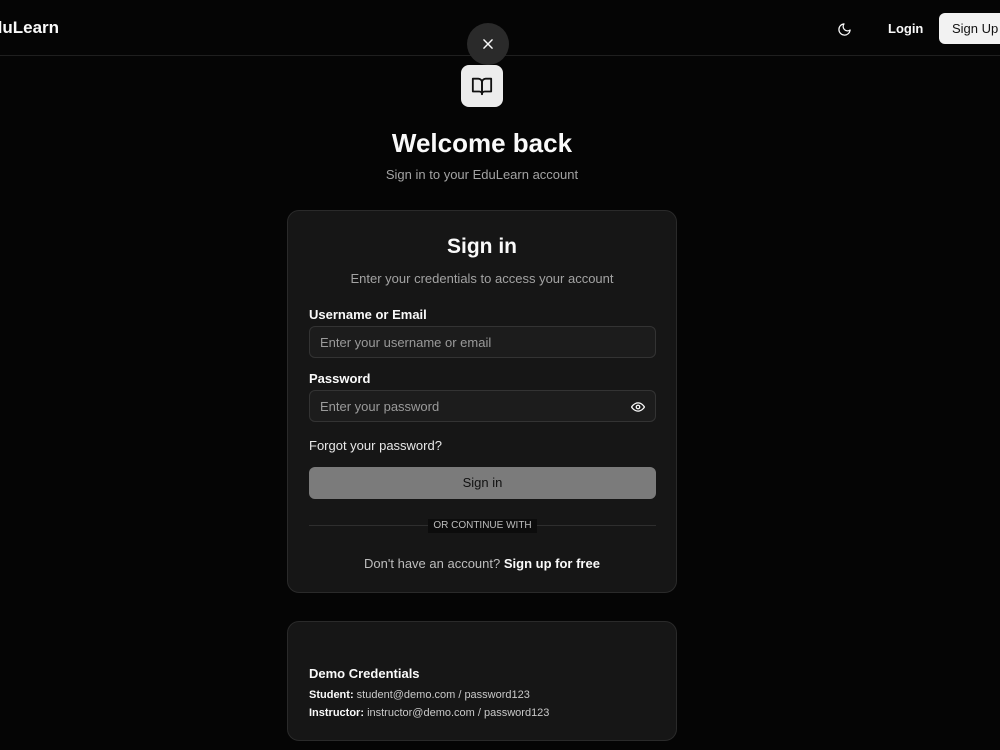 This screenshot has height=750, width=1000. Describe the element at coordinates (482, 174) in the screenshot. I see `page-subtitle: Sign in to your EduLearn account` at that location.